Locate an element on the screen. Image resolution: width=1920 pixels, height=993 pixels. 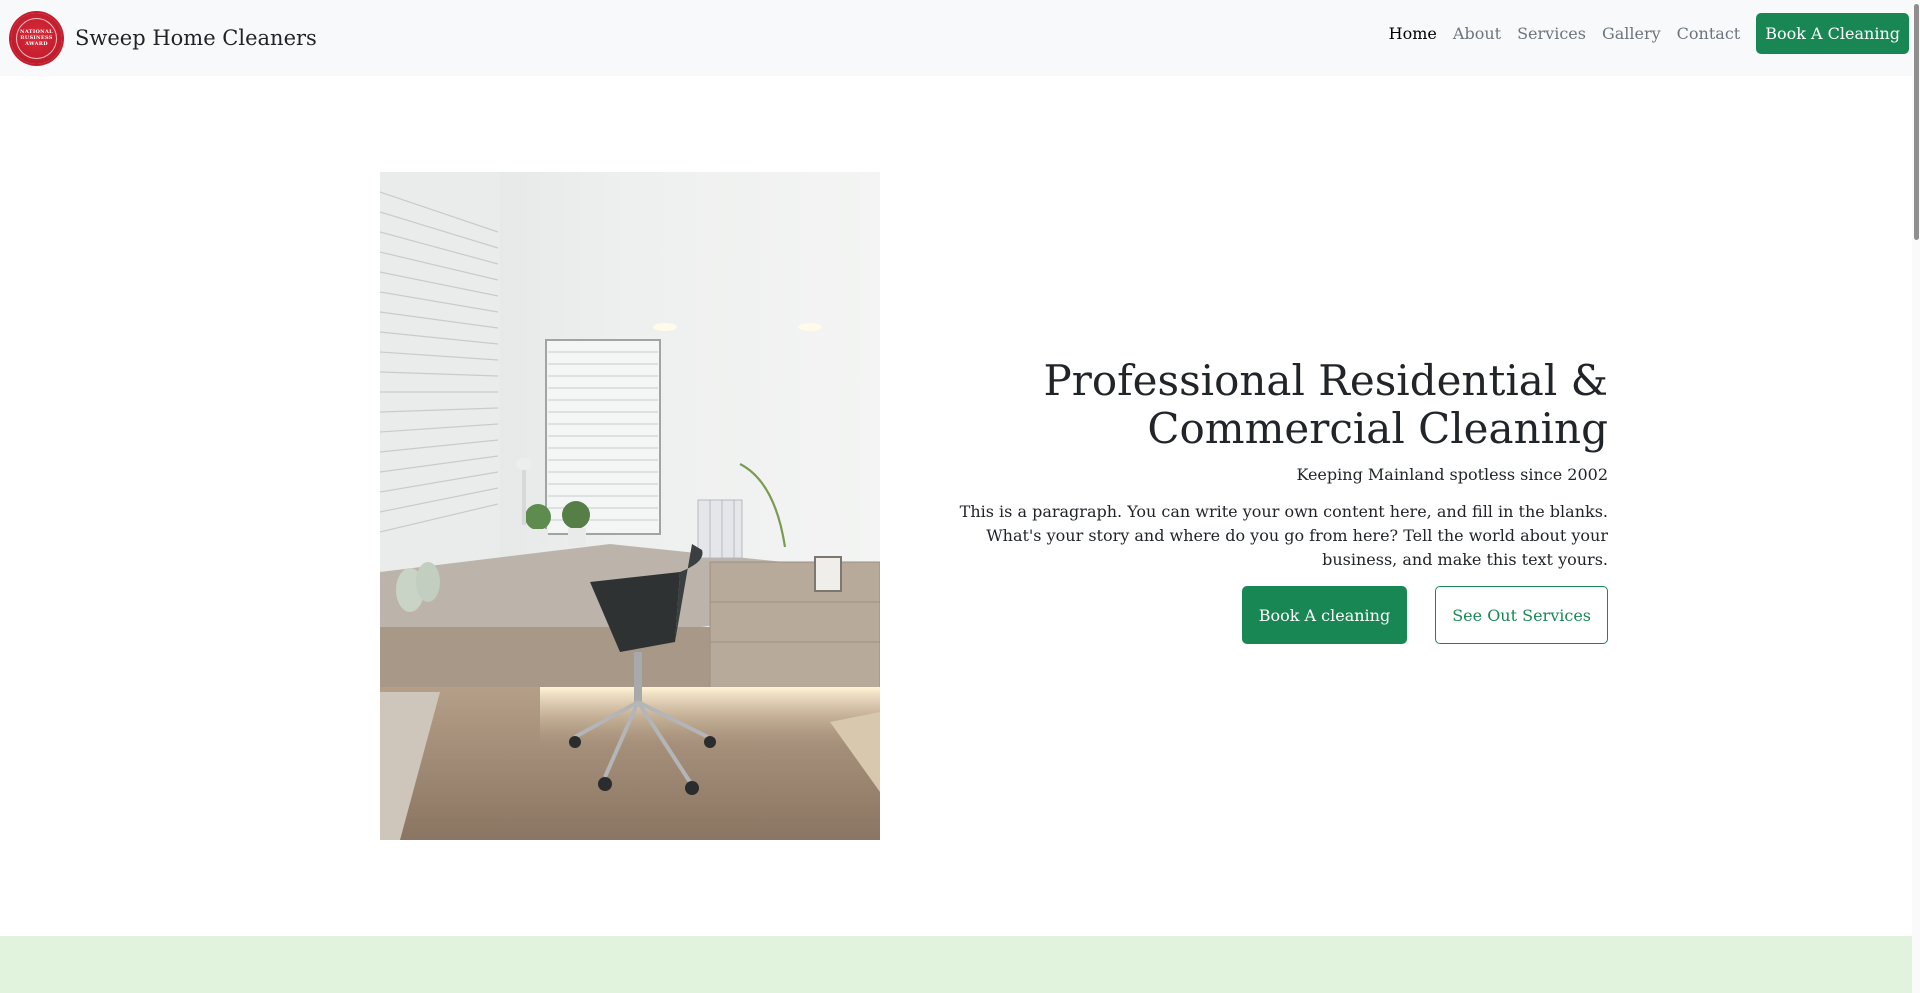
badge-text: NATIONAL BUSINESS AWARD is located at coordinates (36, 38).